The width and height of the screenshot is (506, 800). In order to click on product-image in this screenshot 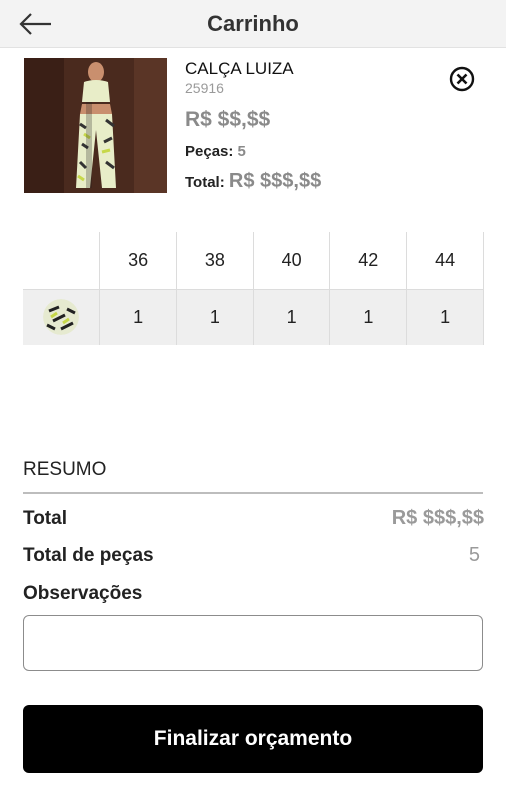, I will do `click(95, 125)`.